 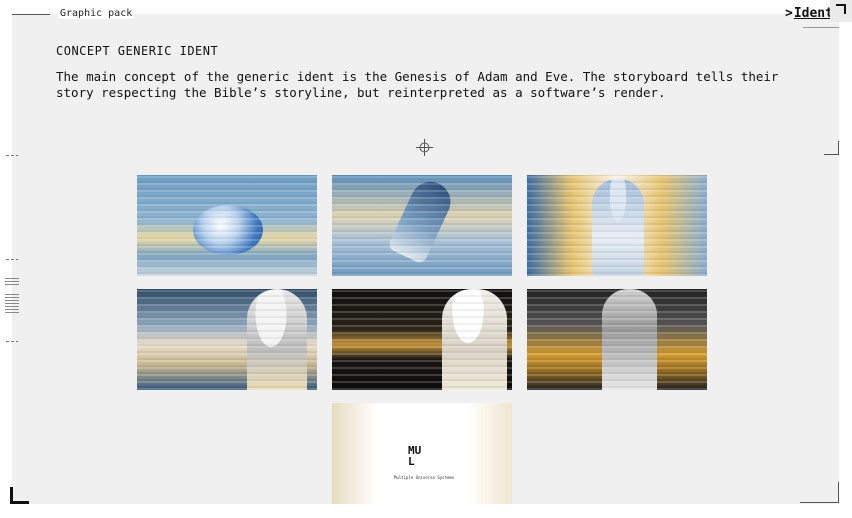 I want to click on earth-frame-thumbnail, so click(x=227, y=225).